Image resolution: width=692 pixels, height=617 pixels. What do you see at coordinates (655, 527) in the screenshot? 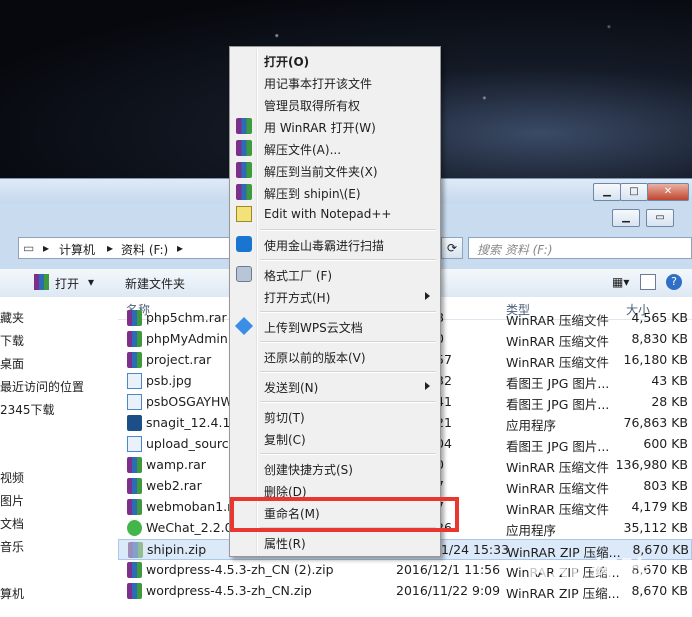
I see `file-size: 35,112 KB` at bounding box center [655, 527].